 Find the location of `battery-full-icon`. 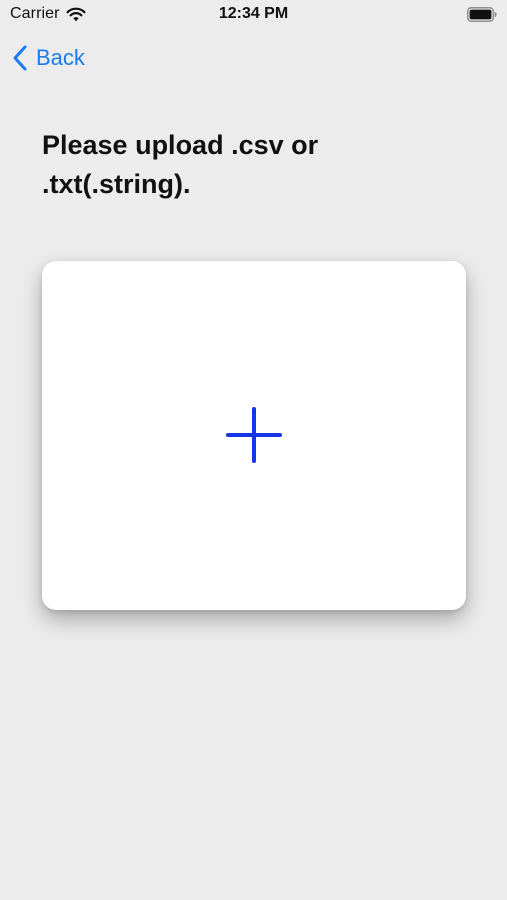

battery-full-icon is located at coordinates (482, 14).